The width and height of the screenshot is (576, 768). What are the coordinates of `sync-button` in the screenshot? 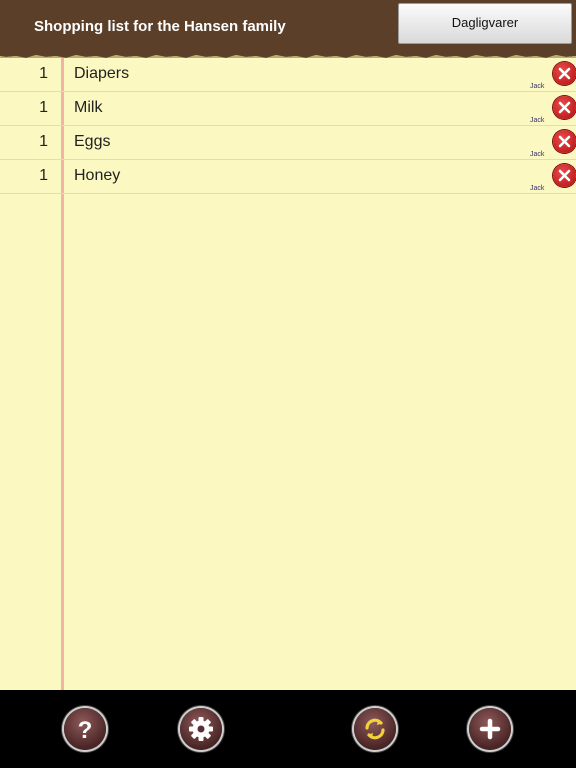 It's located at (375, 729).